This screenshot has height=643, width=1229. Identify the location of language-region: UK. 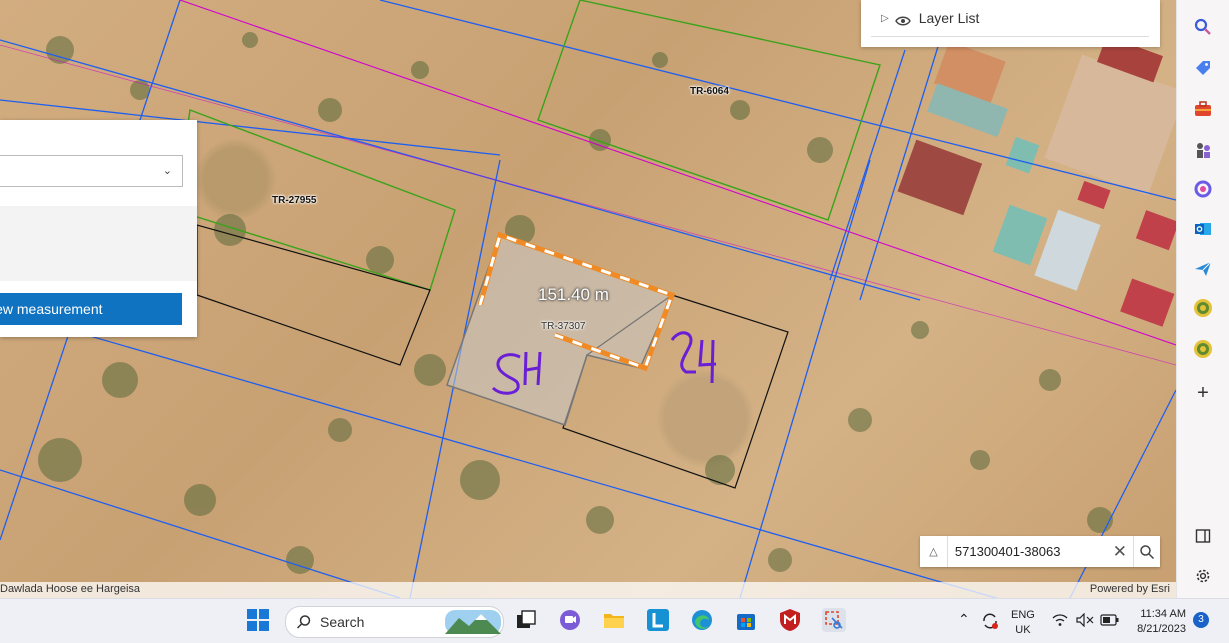
(1023, 630).